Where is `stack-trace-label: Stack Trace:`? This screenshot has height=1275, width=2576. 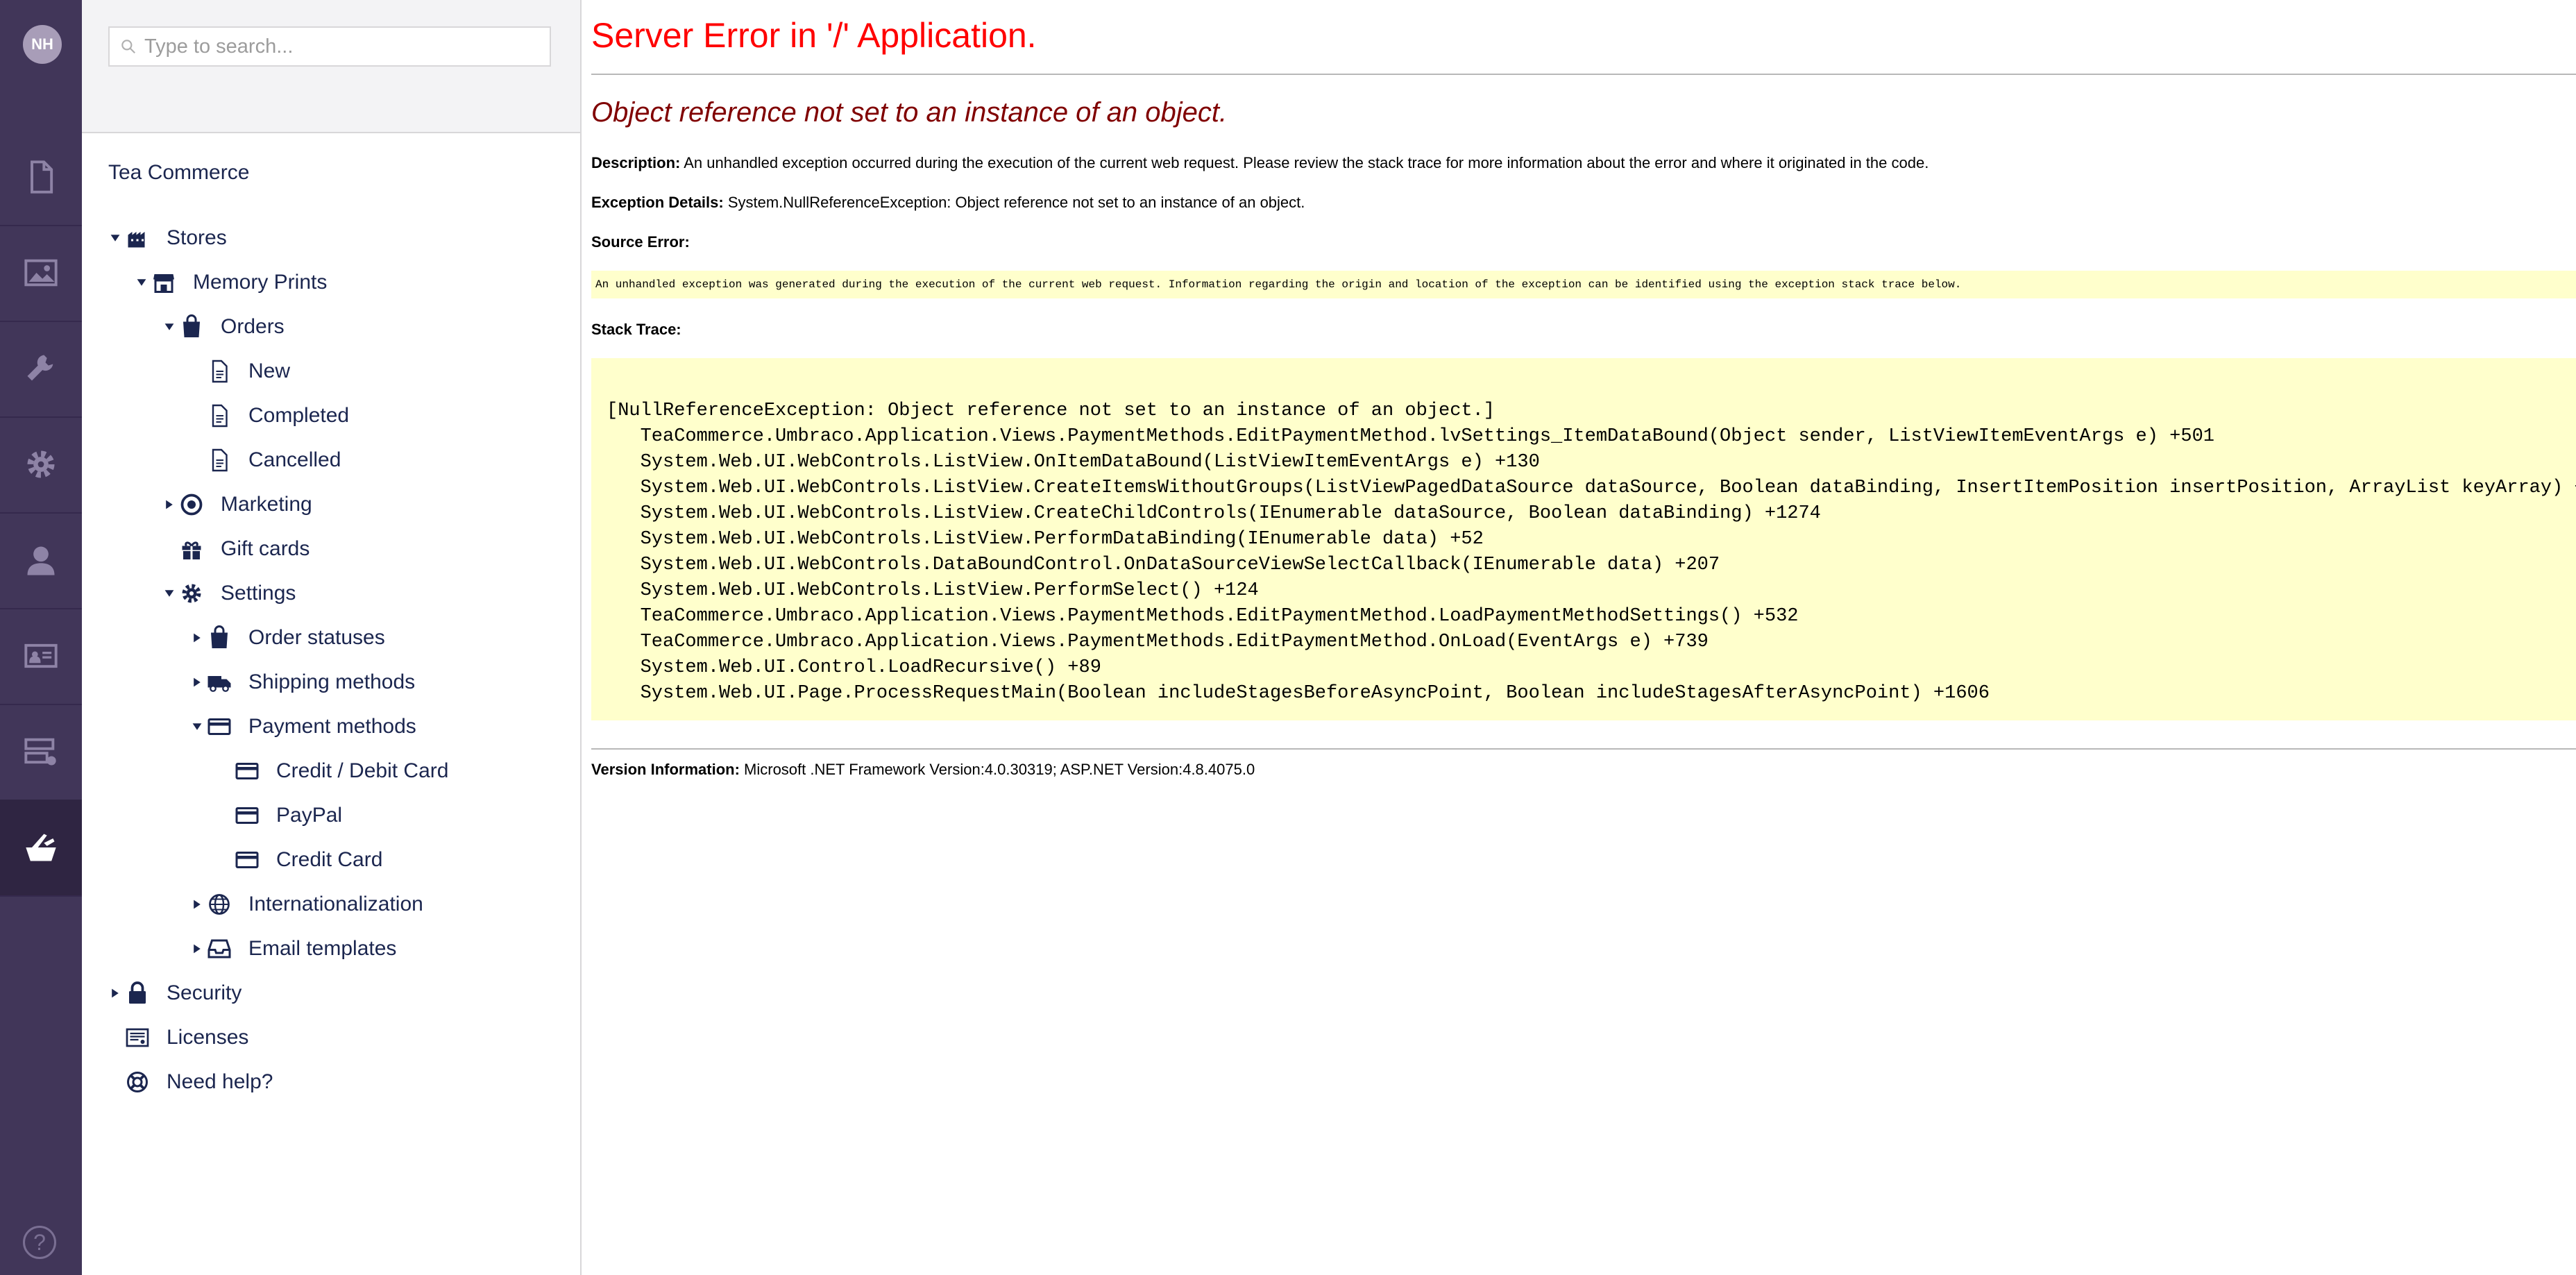 stack-trace-label: Stack Trace: is located at coordinates (636, 329).